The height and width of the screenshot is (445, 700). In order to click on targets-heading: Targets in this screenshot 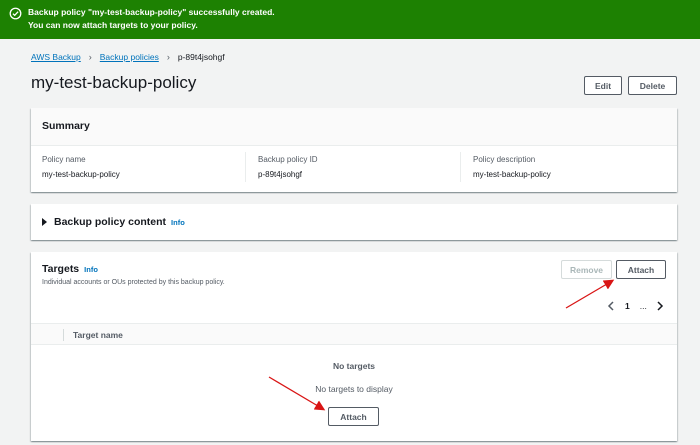, I will do `click(61, 269)`.